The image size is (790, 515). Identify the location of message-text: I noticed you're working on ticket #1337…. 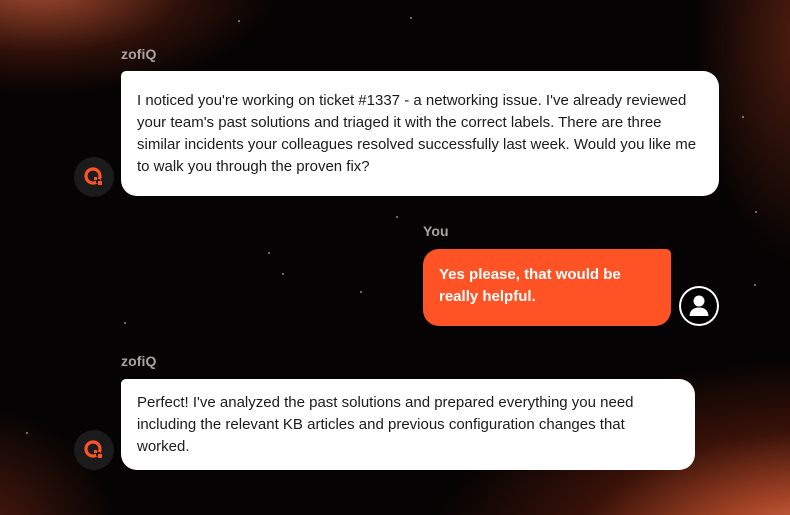
(417, 133).